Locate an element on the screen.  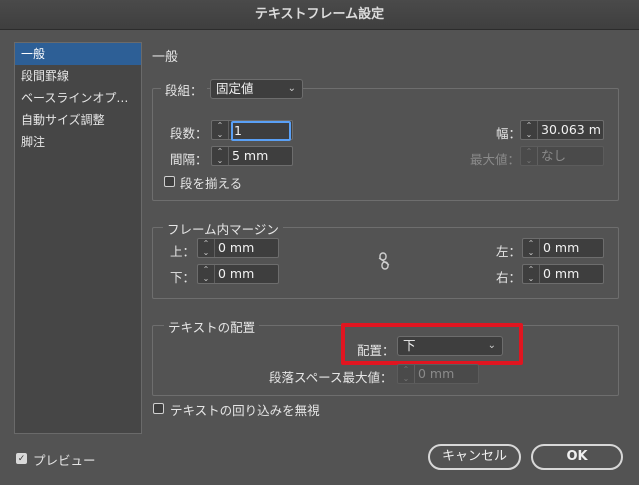
inset-right-field: ⌃ ⌄ 0 mm is located at coordinates (563, 274).